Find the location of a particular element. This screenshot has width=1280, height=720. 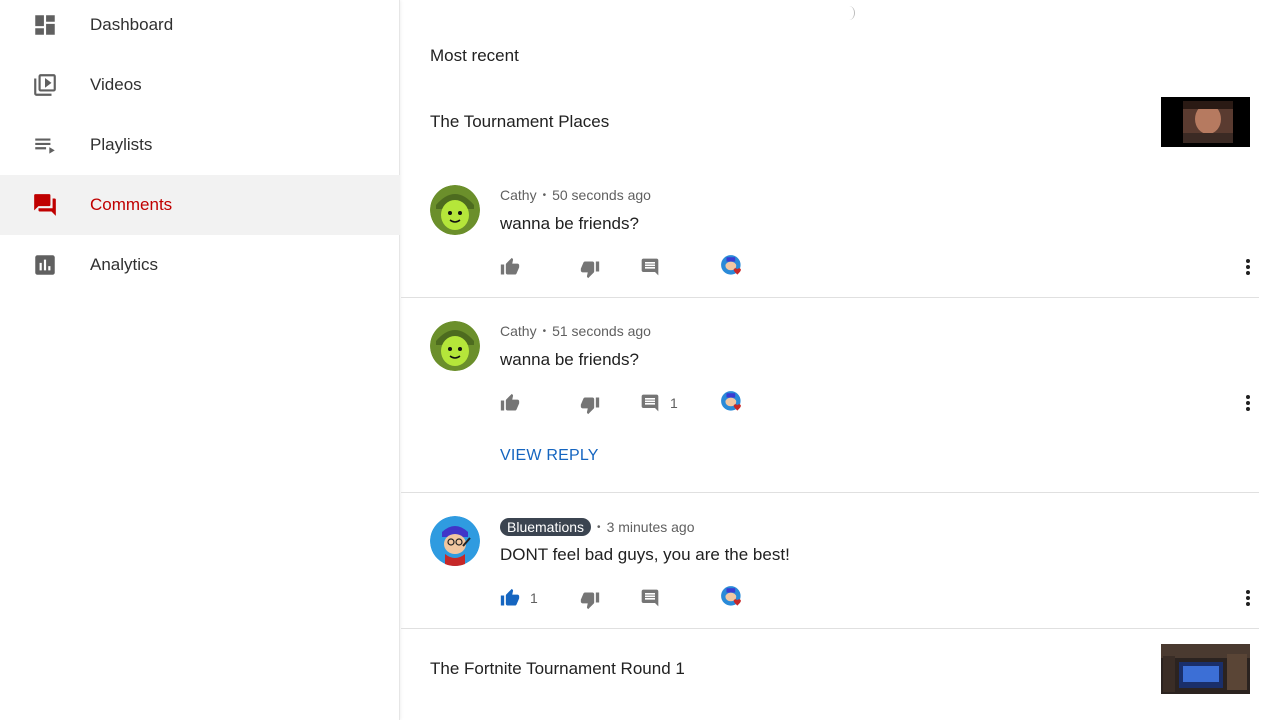

comment-text: DONT feel bad guys, you are the best! is located at coordinates (645, 554).